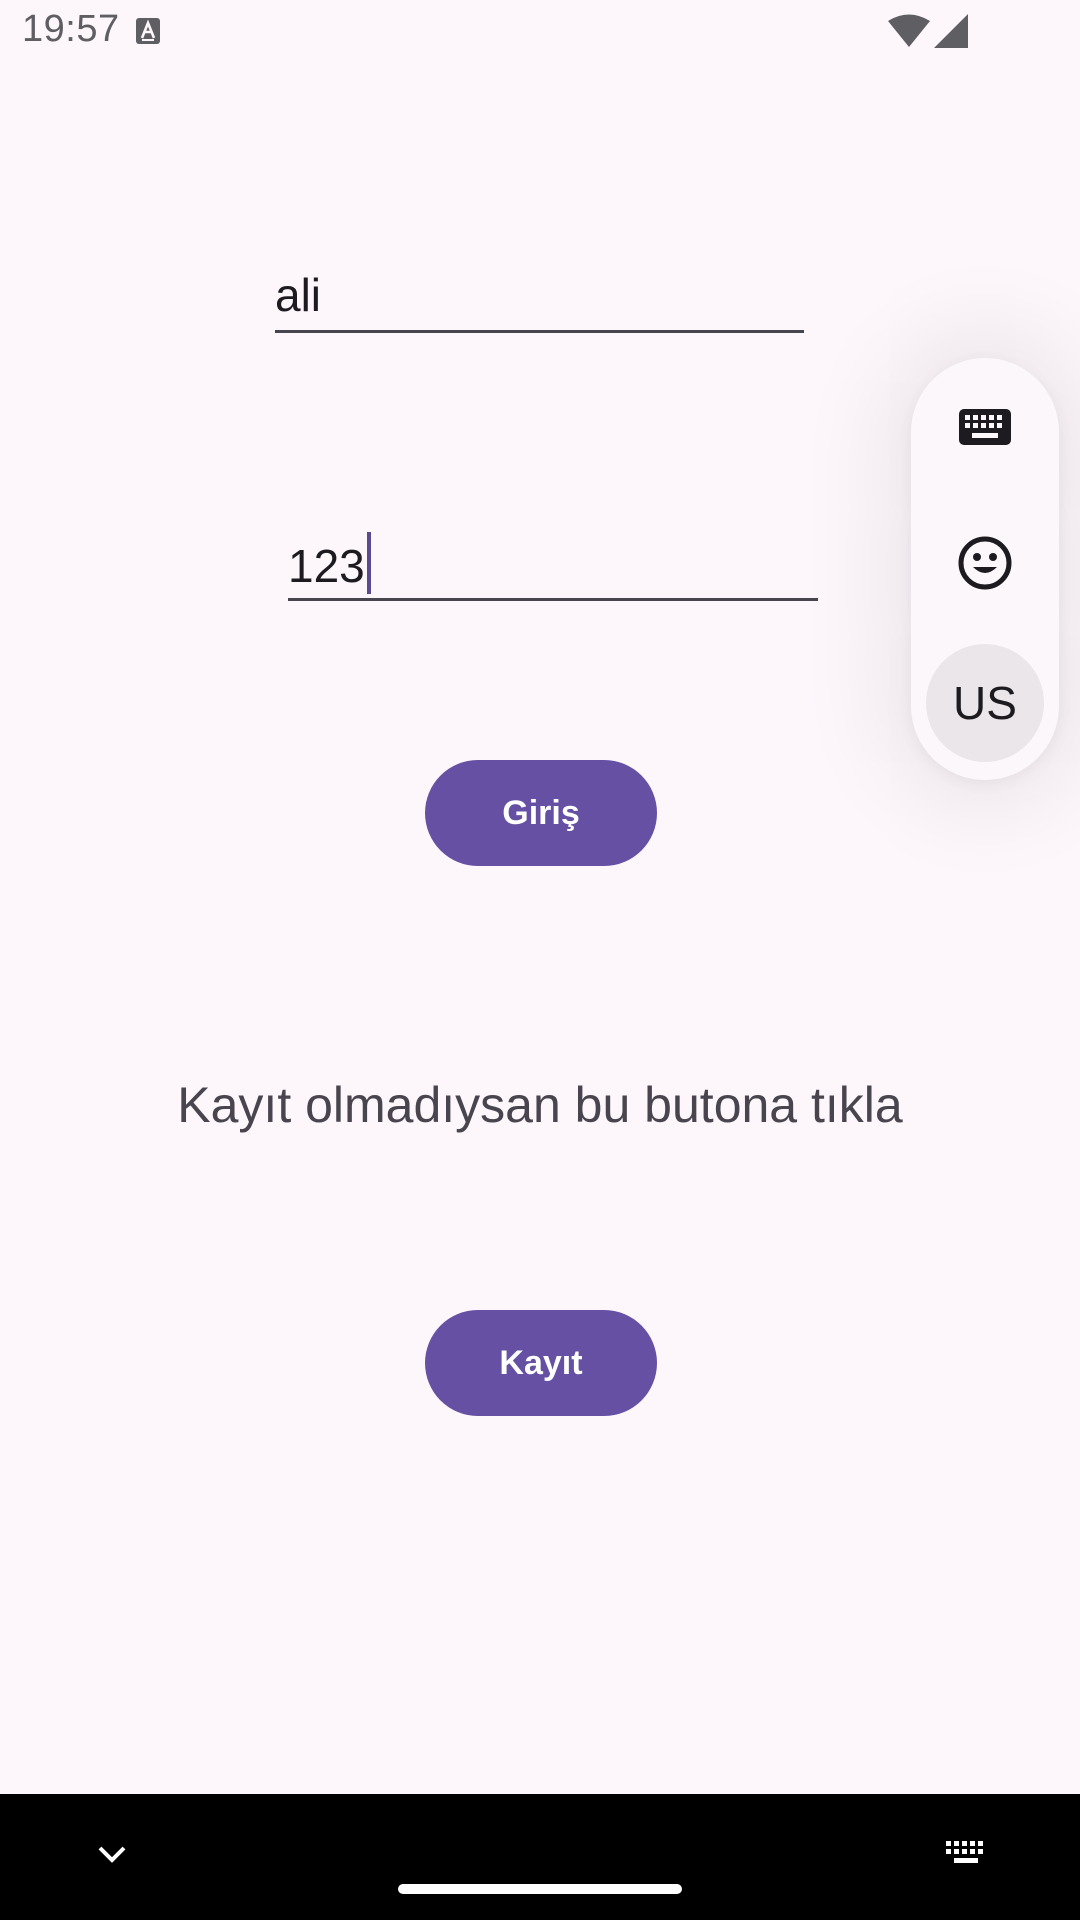 The image size is (1080, 1920). Describe the element at coordinates (985, 703) in the screenshot. I see `ime-language-button: US` at that location.